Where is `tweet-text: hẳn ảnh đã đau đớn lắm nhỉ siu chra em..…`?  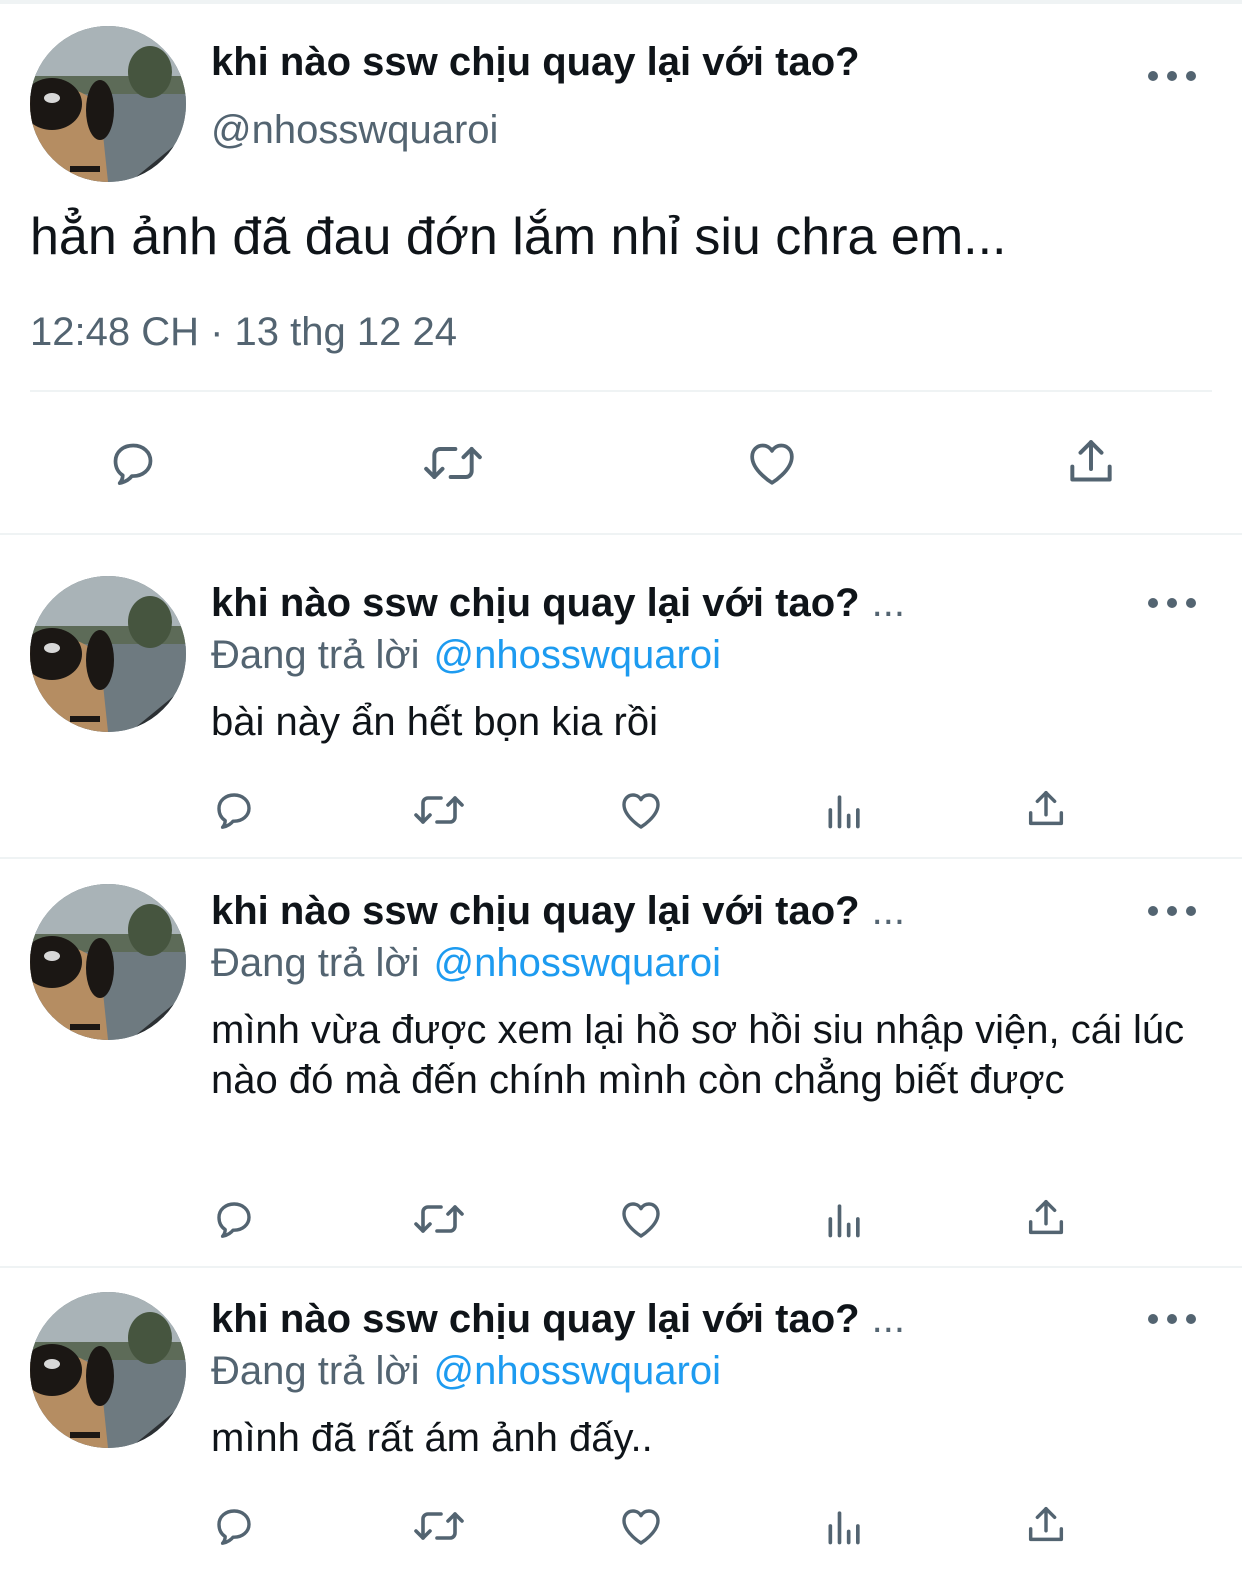
tweet-text: hẳn ảnh đã đau đớn lắm nhỉ siu chra em..… is located at coordinates (518, 237).